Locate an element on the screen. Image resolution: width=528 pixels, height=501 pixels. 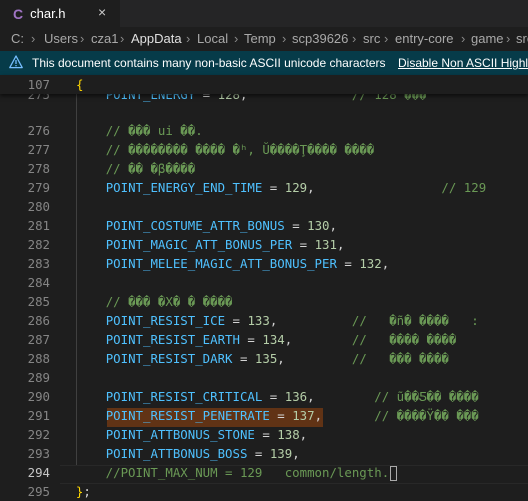
line-number: 285 is located at coordinates (38, 301).